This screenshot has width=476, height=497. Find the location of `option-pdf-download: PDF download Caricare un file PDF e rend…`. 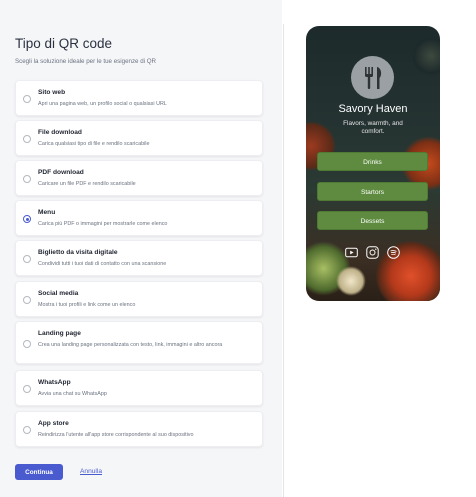

option-pdf-download: PDF download Caricare un file PDF e rend… is located at coordinates (139, 178).